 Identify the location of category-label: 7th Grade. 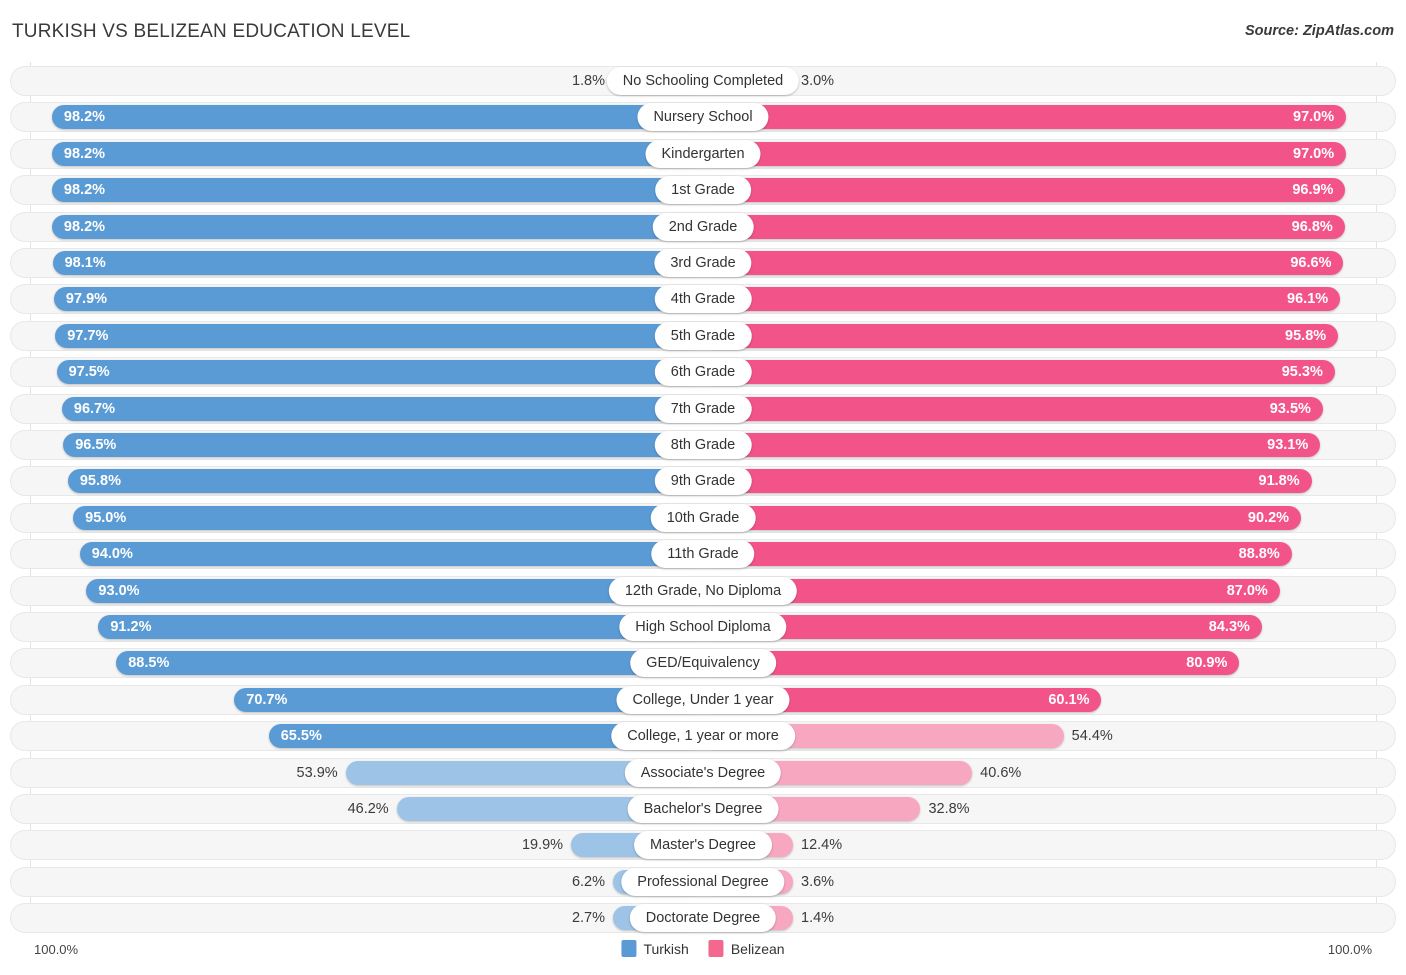
(703, 408).